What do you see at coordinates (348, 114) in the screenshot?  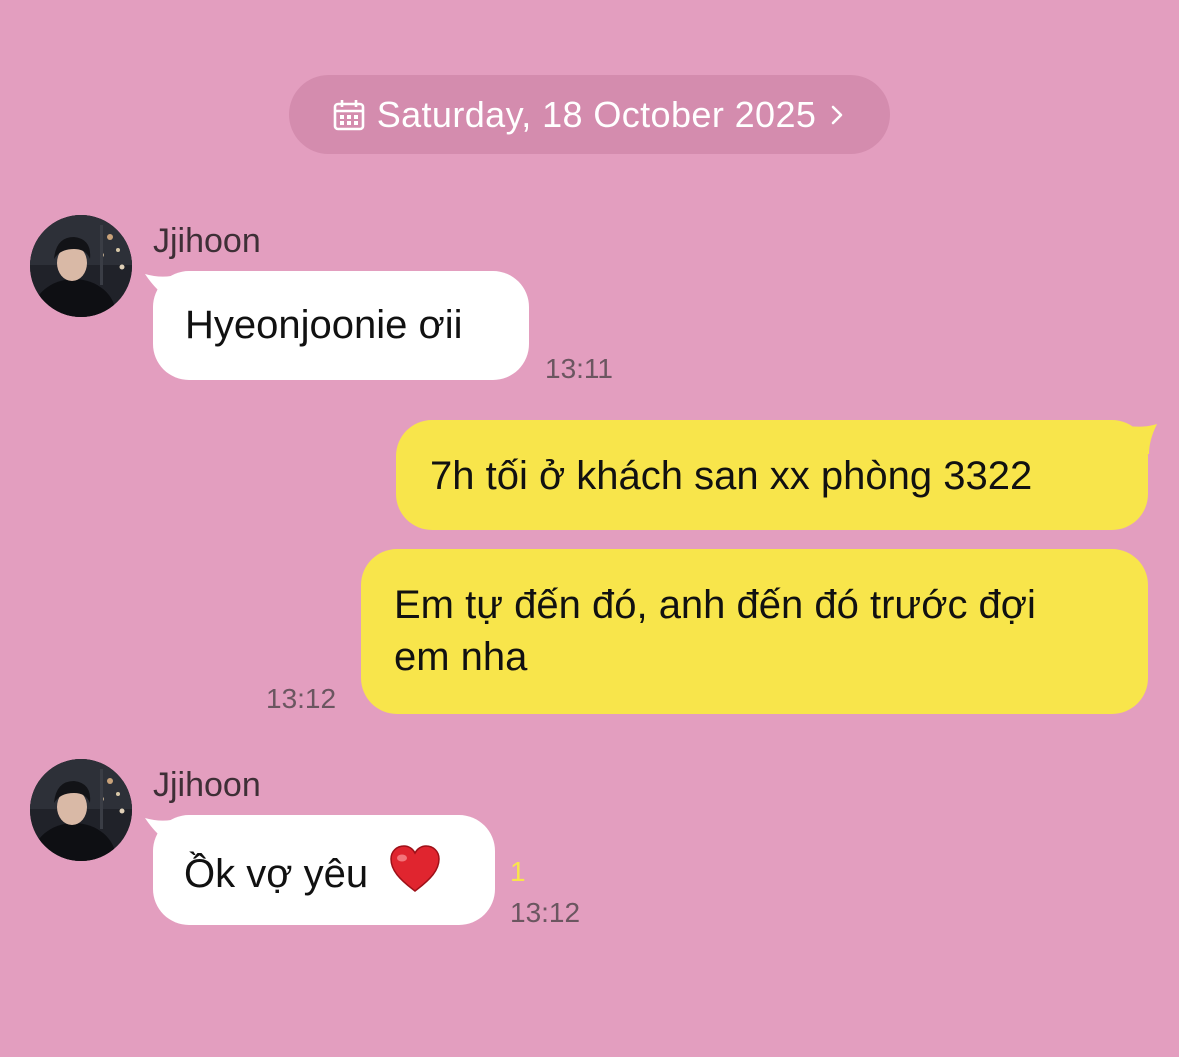 I see `calendar-icon` at bounding box center [348, 114].